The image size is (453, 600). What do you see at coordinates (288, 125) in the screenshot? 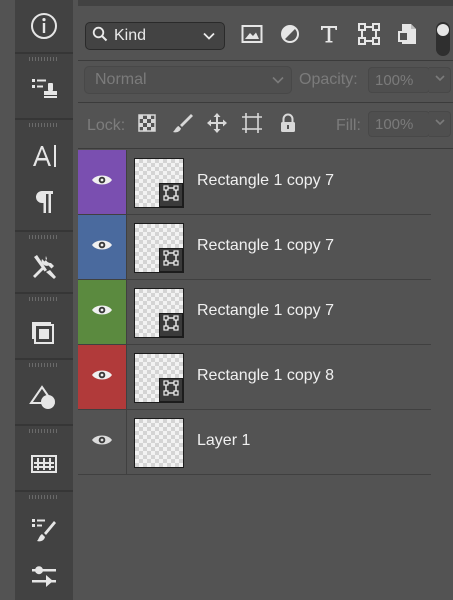
I see `lock-all-button` at bounding box center [288, 125].